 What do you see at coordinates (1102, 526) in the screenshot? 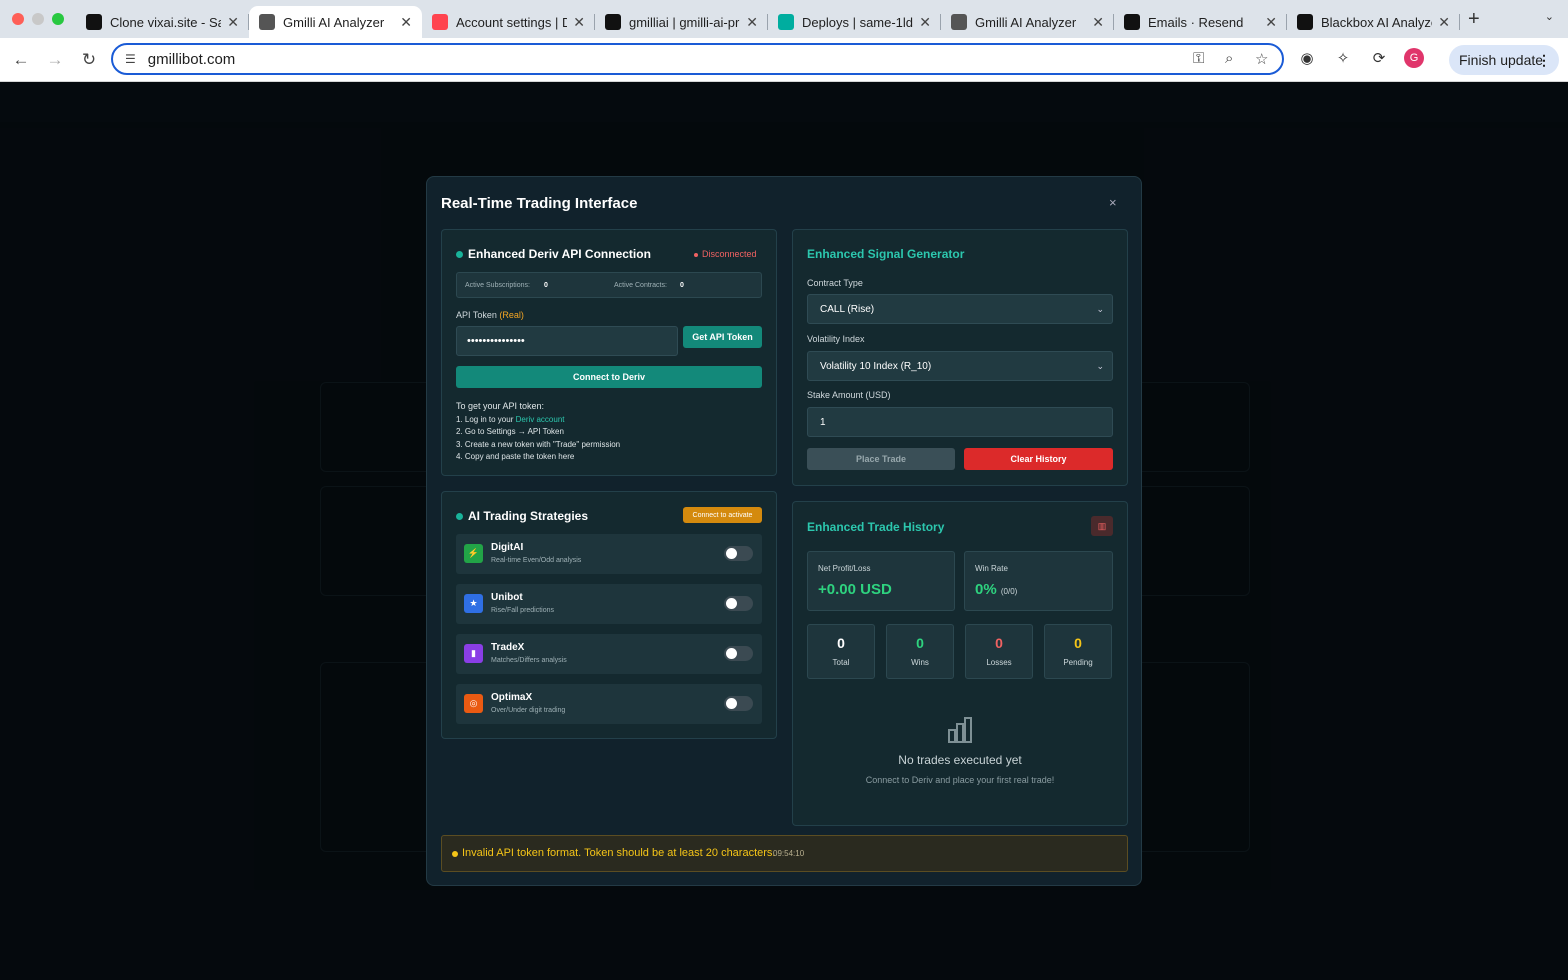
I see `chart-icon: ▥` at bounding box center [1102, 526].